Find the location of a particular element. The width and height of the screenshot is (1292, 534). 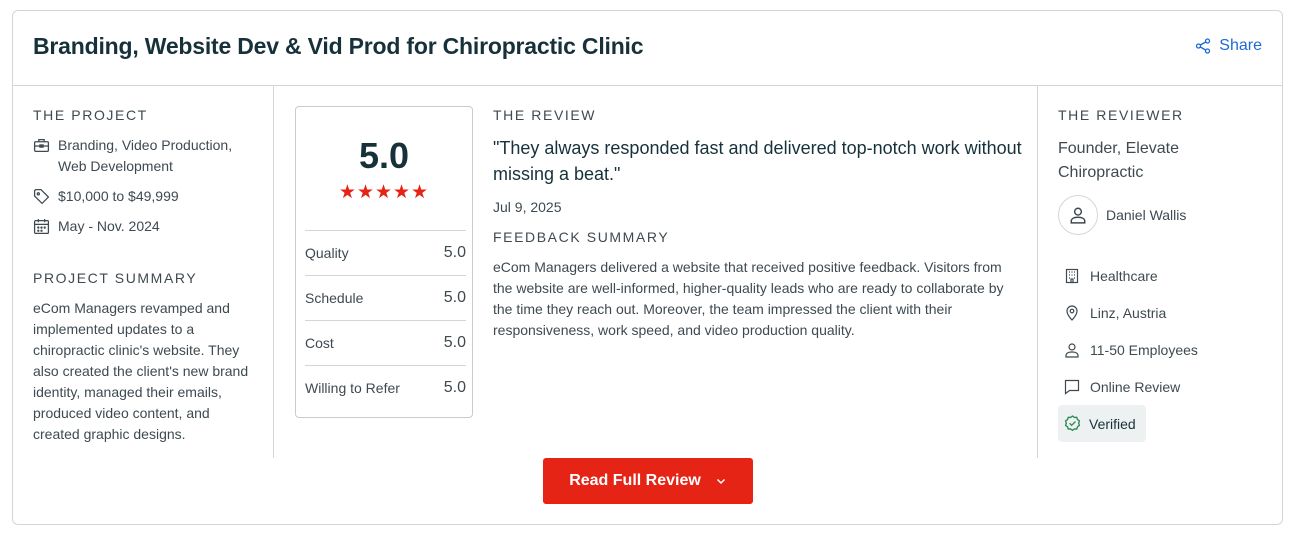

reviewer-person: Daniel Wallis is located at coordinates (1163, 215).